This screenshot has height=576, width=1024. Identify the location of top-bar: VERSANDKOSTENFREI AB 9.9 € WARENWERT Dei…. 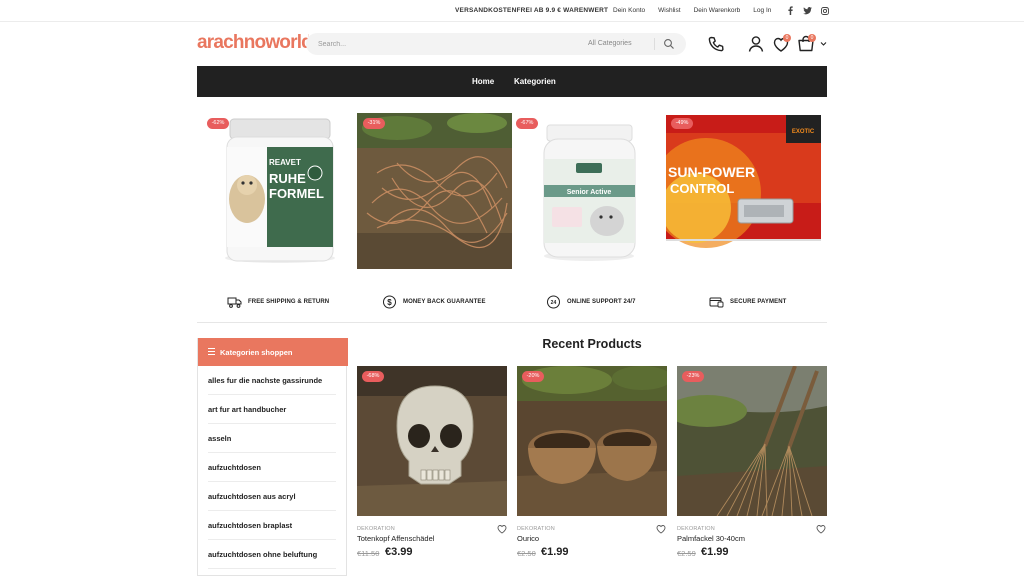
(512, 11).